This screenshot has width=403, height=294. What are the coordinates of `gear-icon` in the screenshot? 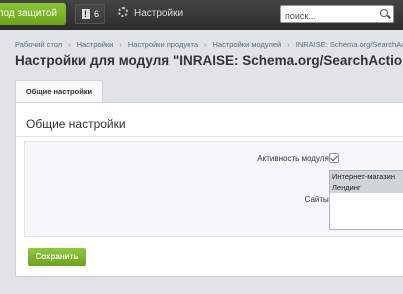 It's located at (123, 12).